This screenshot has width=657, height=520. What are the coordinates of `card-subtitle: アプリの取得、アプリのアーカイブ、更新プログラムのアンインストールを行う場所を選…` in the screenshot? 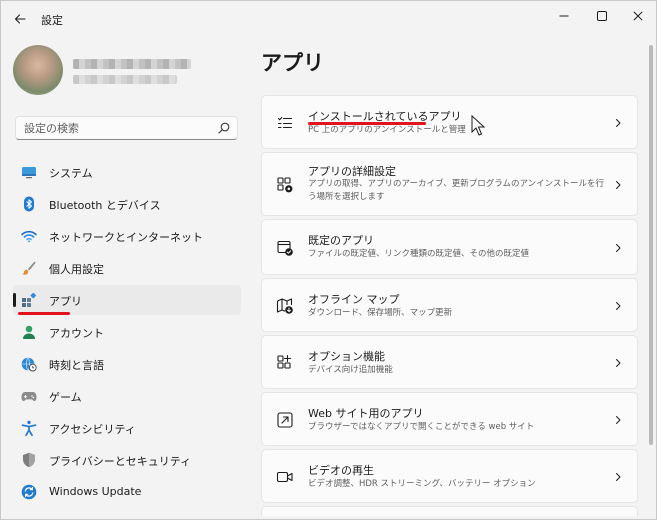 It's located at (456, 190).